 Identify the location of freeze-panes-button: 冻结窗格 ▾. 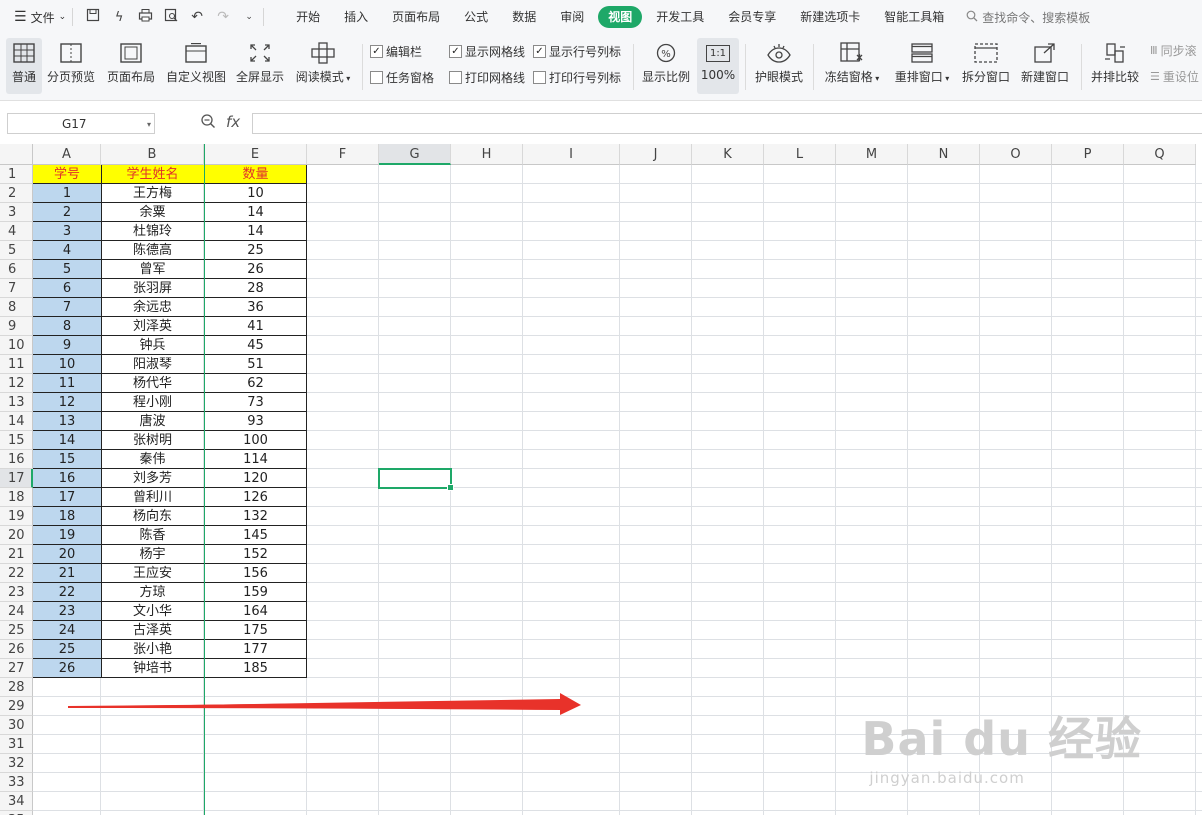
(852, 66).